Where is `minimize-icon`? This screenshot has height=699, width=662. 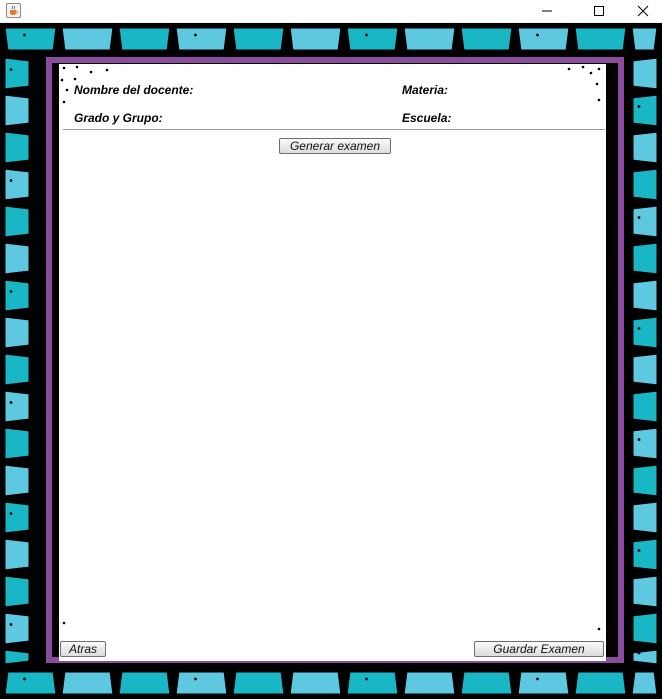 minimize-icon is located at coordinates (547, 11).